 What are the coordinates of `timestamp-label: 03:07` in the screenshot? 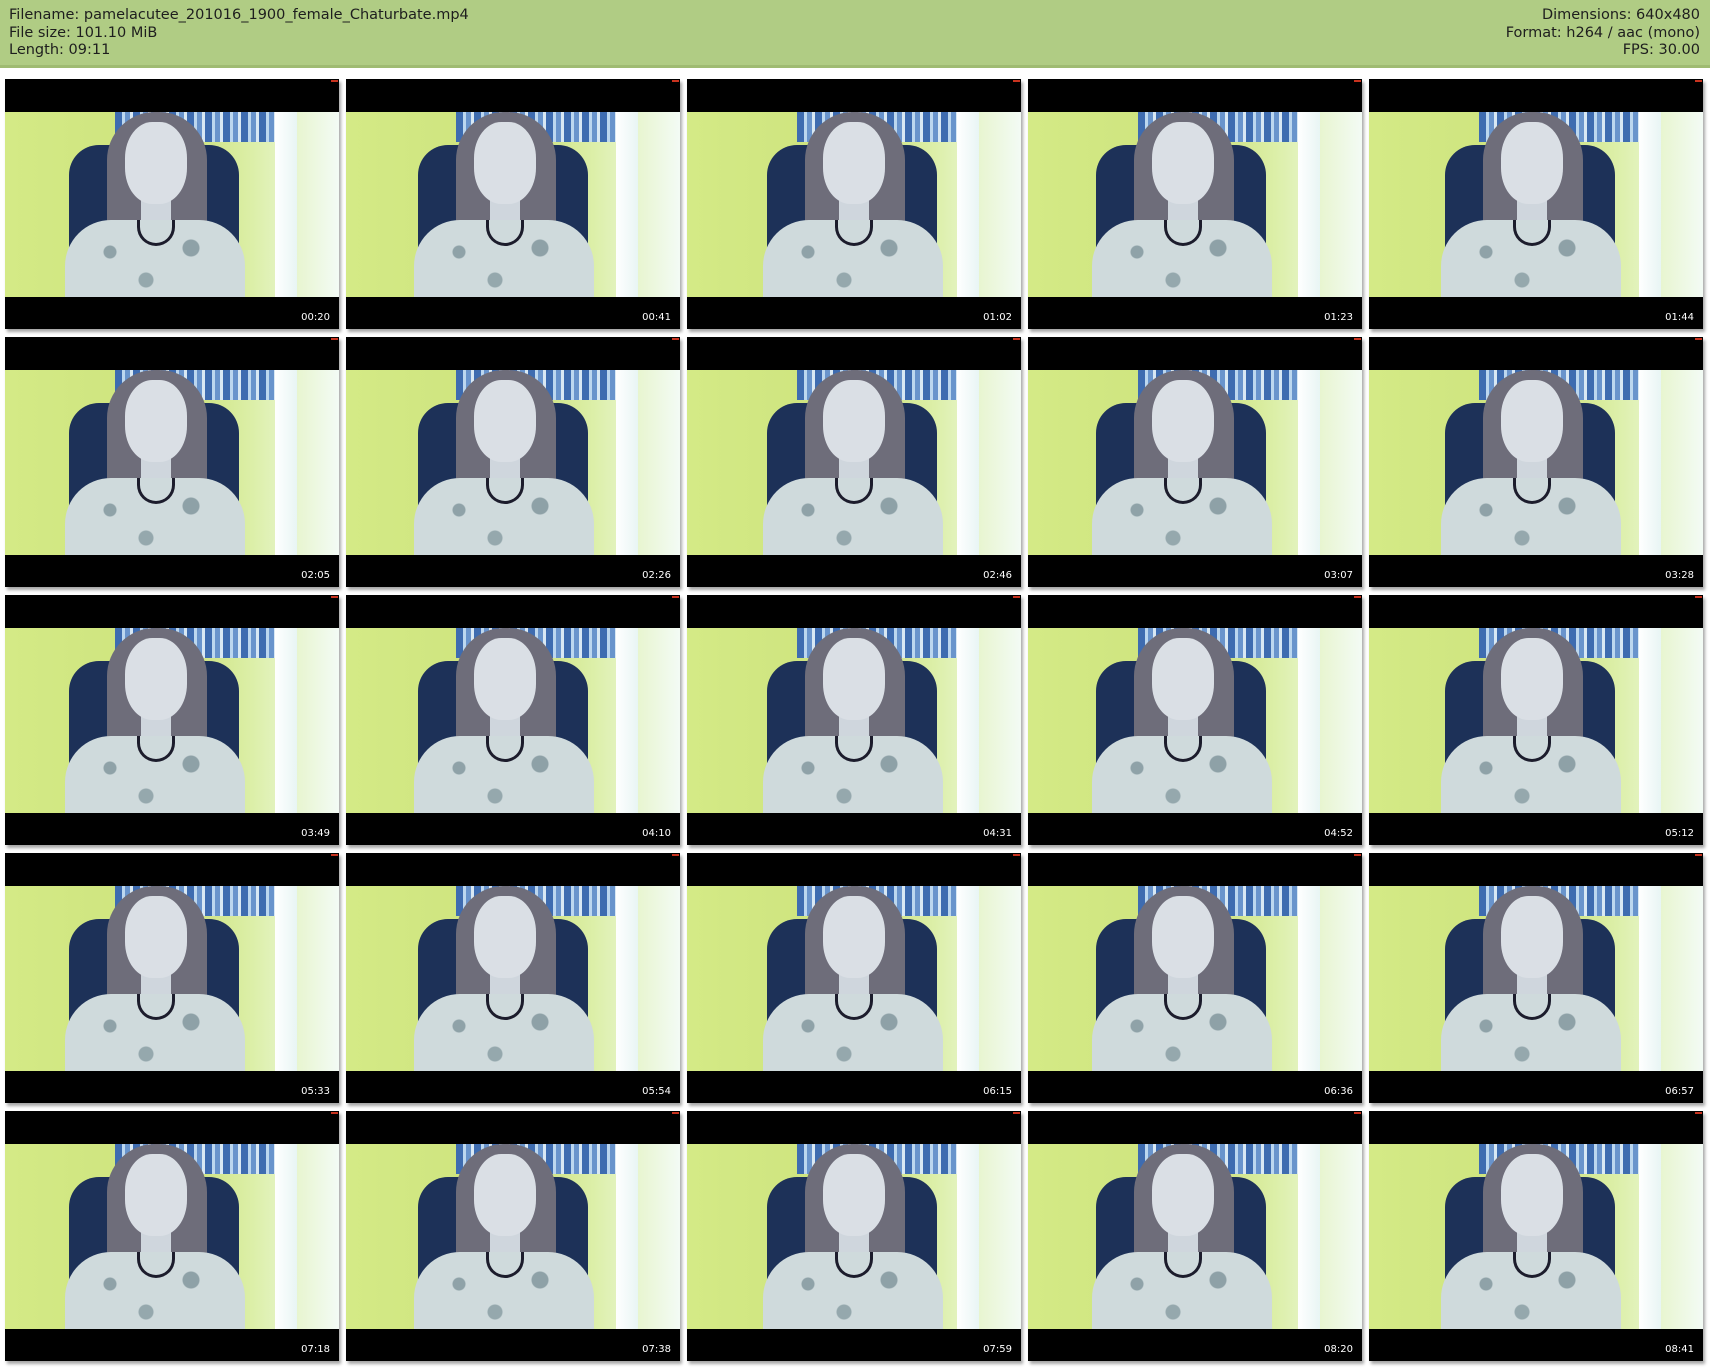 It's located at (1338, 575).